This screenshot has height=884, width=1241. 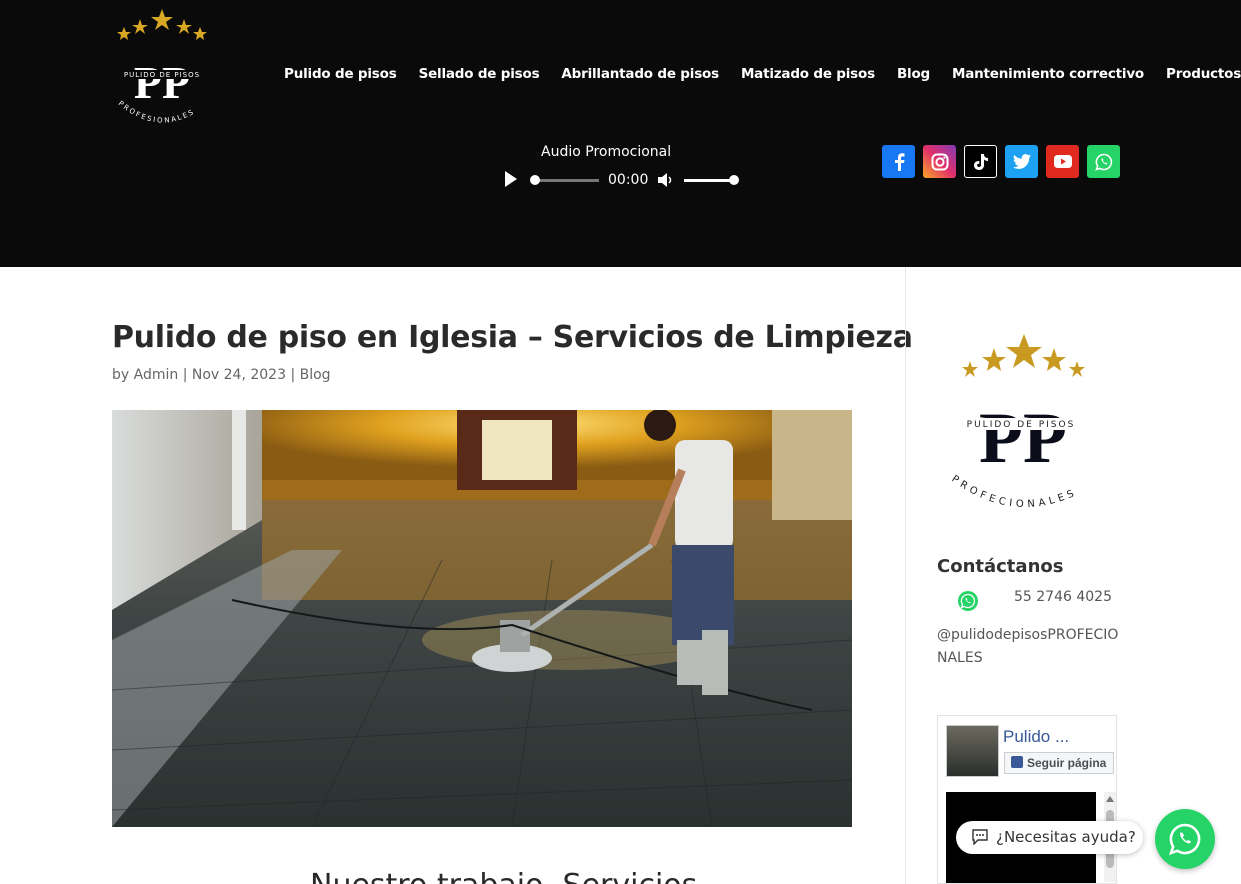 What do you see at coordinates (238, 375) in the screenshot?
I see `post-date: Nov 24, 2023` at bounding box center [238, 375].